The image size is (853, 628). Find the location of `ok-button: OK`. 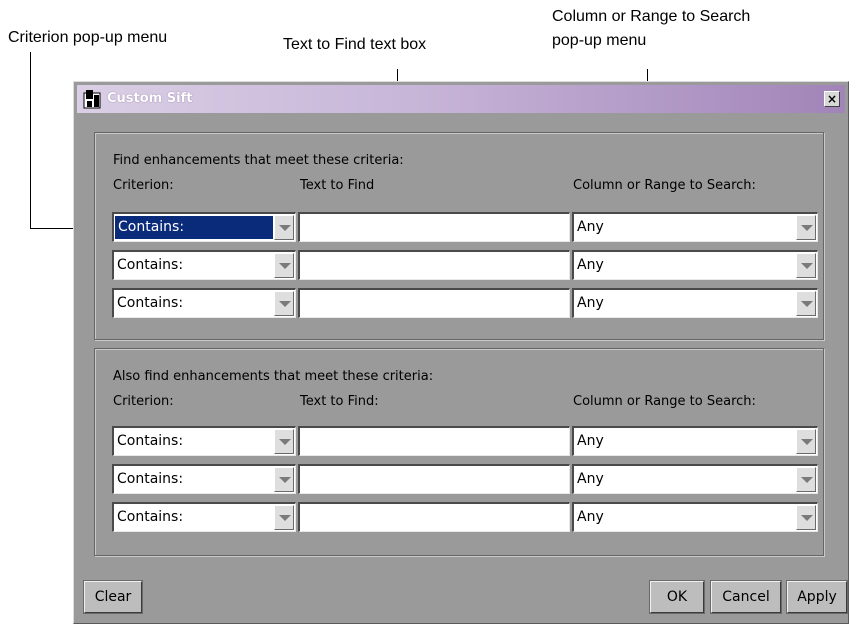

ok-button: OK is located at coordinates (677, 597).